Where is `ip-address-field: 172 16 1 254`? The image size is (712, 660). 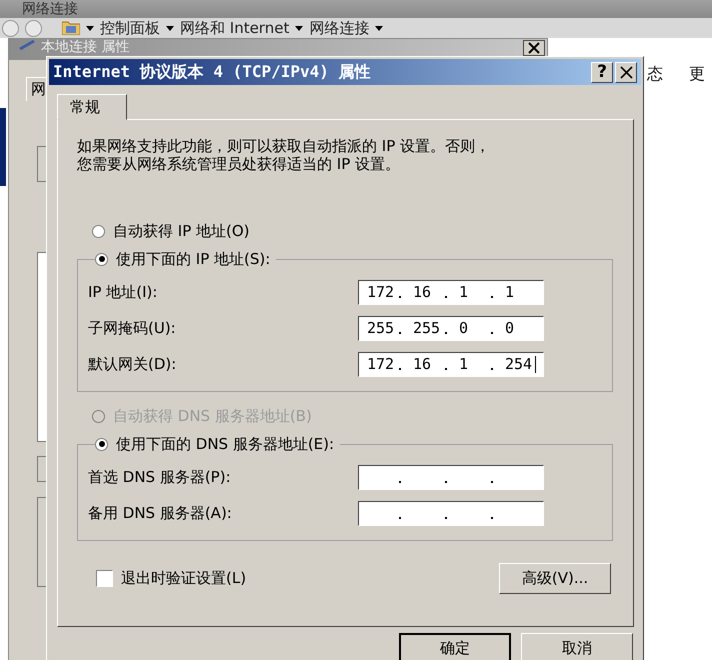
ip-address-field: 172 16 1 254 is located at coordinates (451, 364).